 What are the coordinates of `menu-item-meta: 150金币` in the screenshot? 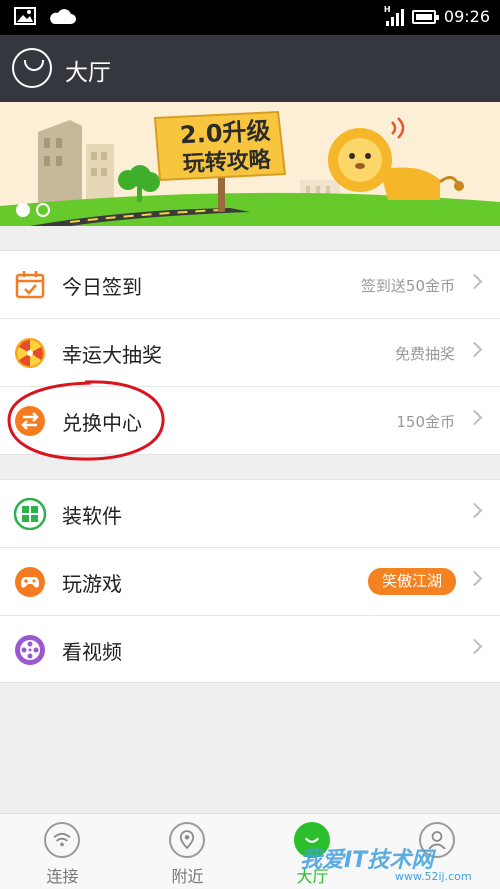 It's located at (425, 422).